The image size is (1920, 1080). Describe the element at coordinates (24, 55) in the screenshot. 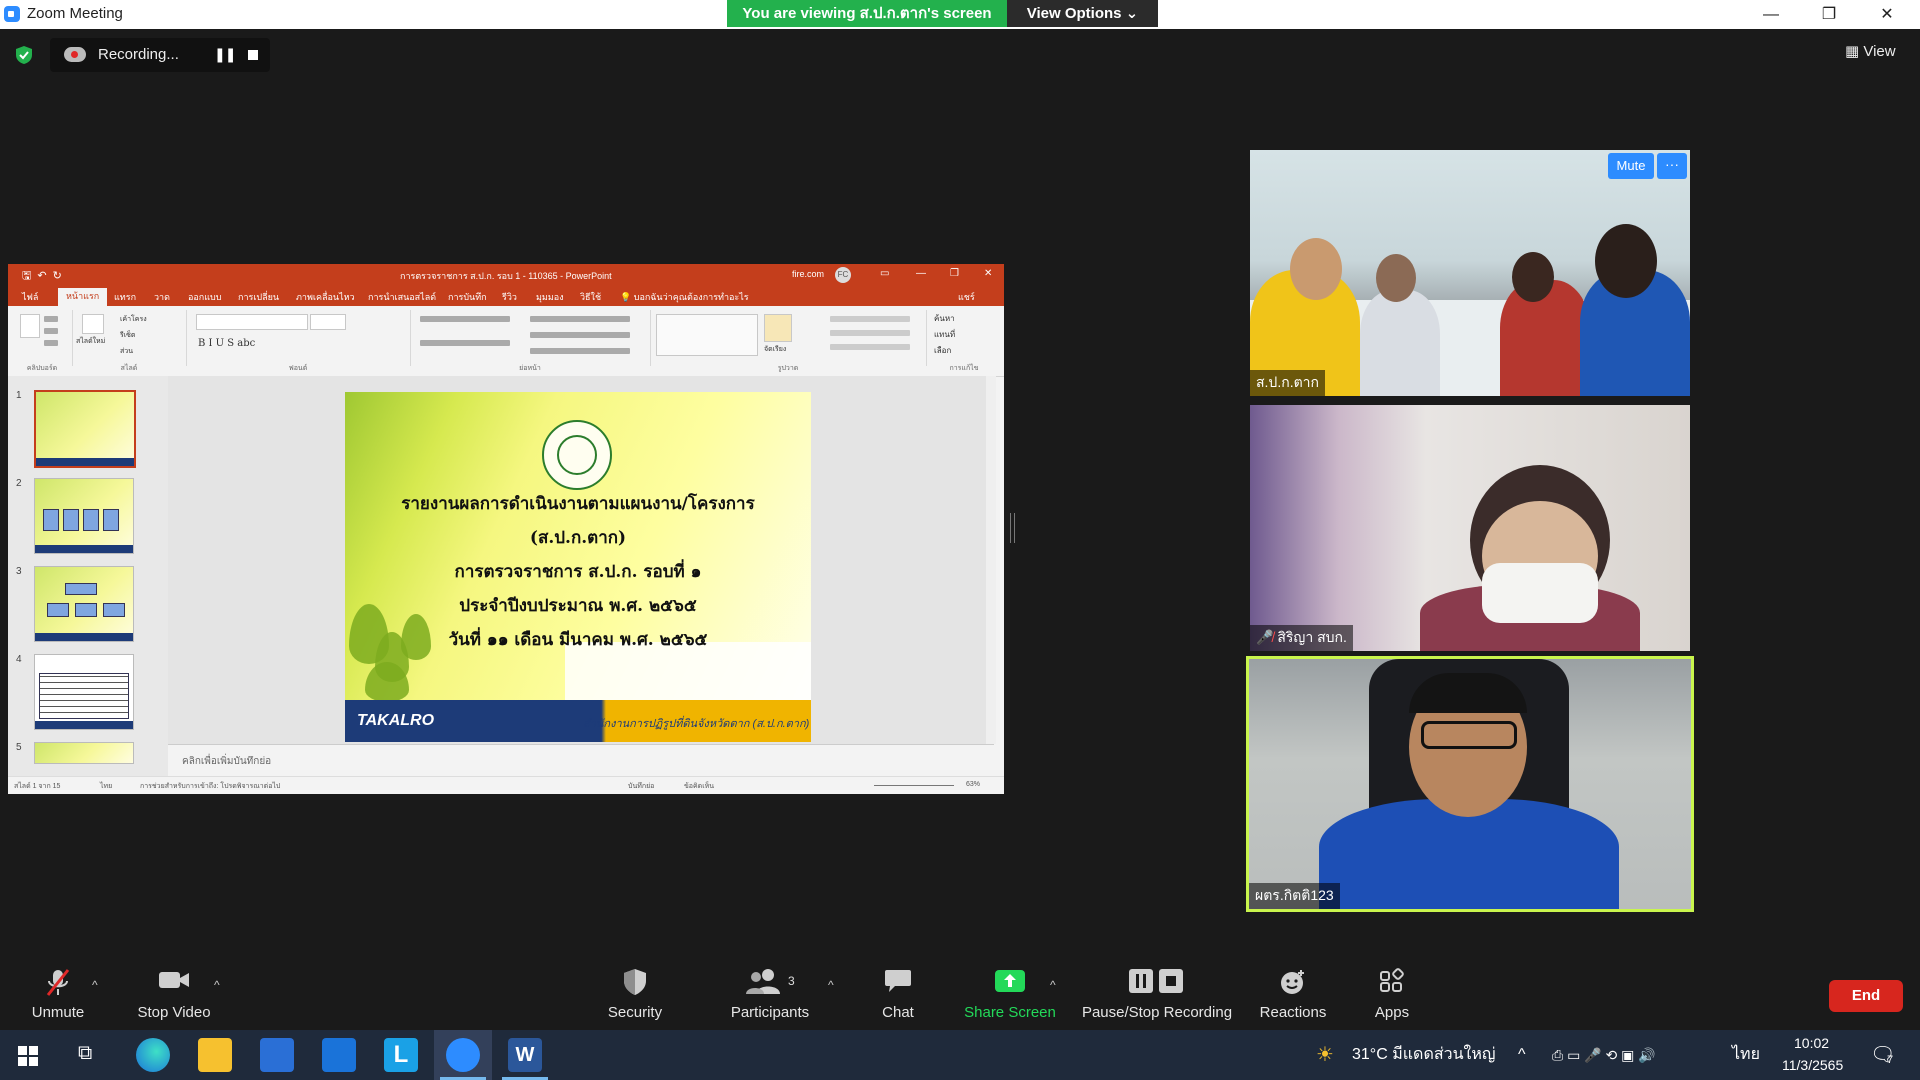

I see `encryption-shield-icon` at that location.